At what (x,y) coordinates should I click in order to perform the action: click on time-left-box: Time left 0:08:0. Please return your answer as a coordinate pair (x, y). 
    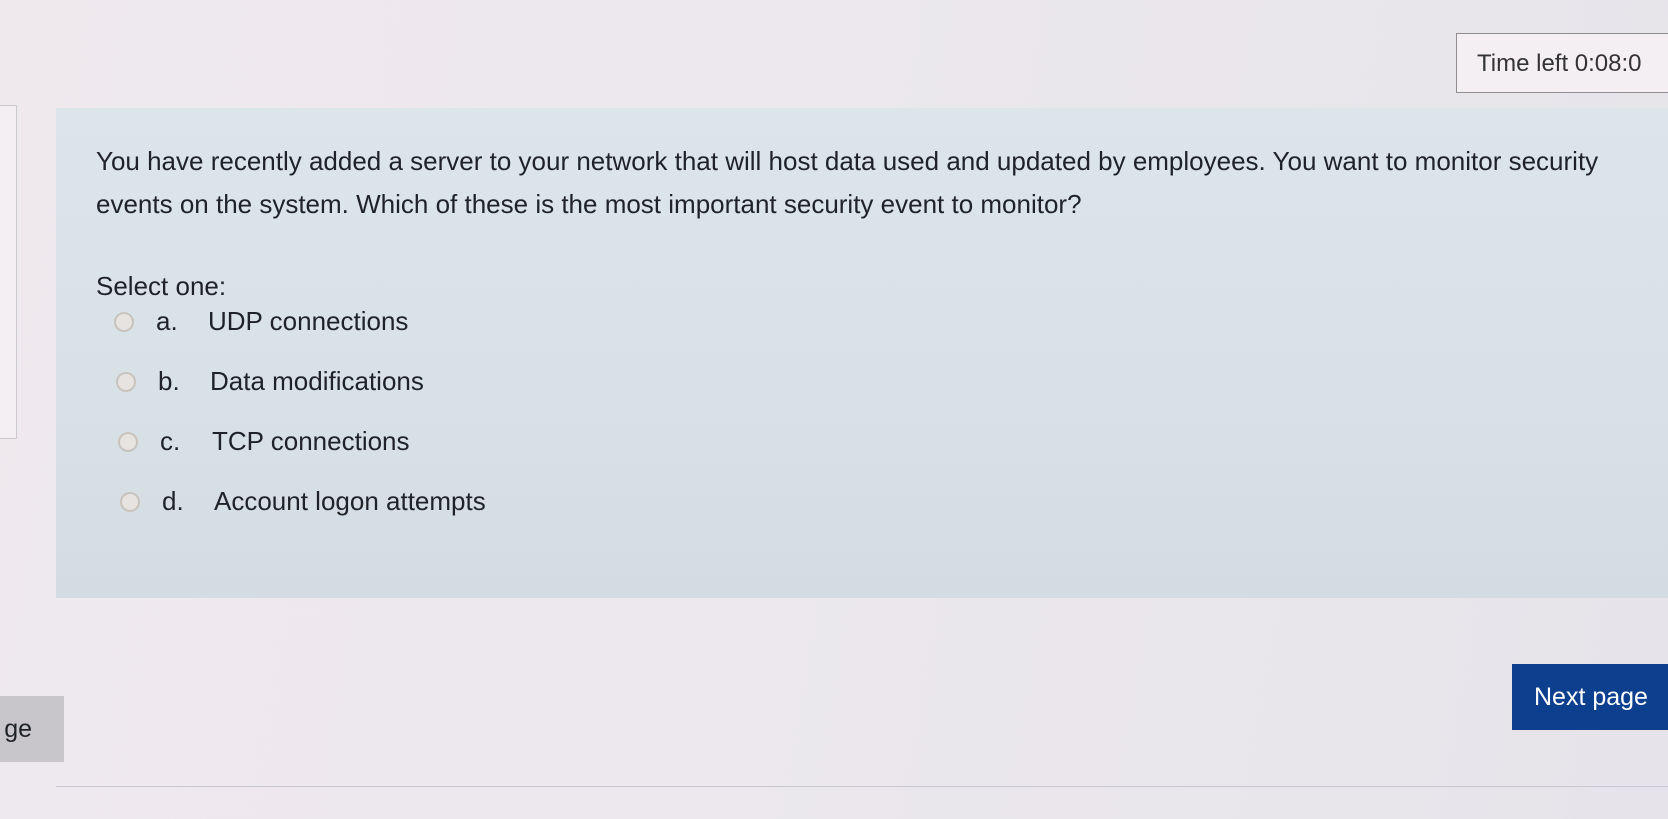
    Looking at the image, I should click on (1562, 63).